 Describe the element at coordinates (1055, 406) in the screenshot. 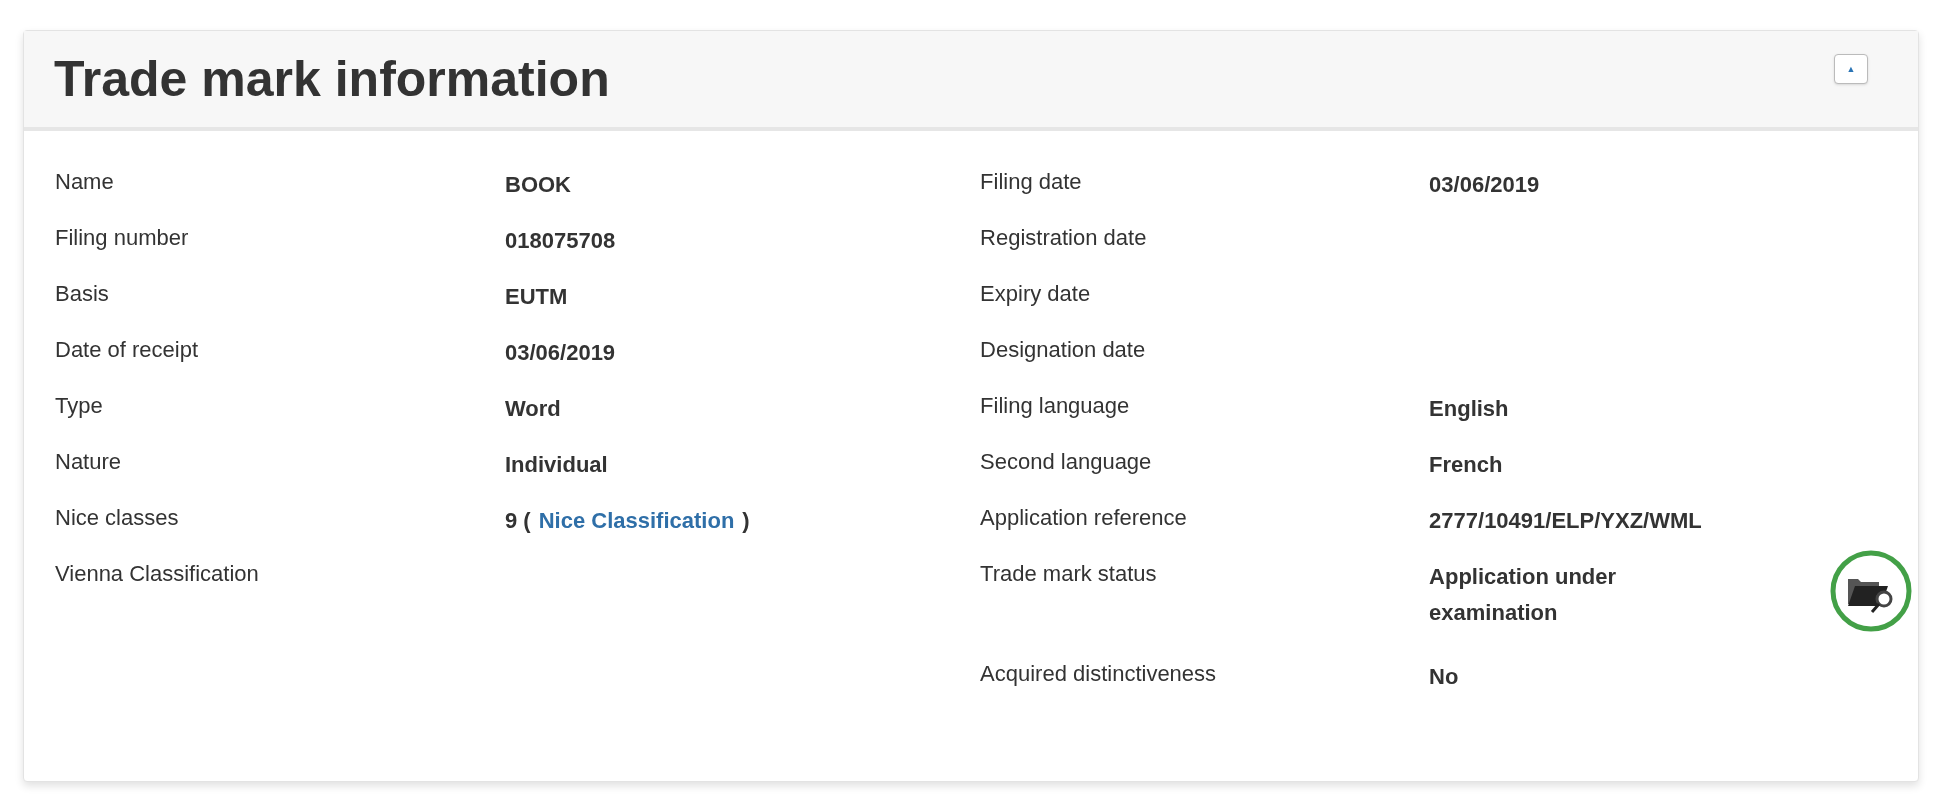

I see `field-label: Filing language` at that location.